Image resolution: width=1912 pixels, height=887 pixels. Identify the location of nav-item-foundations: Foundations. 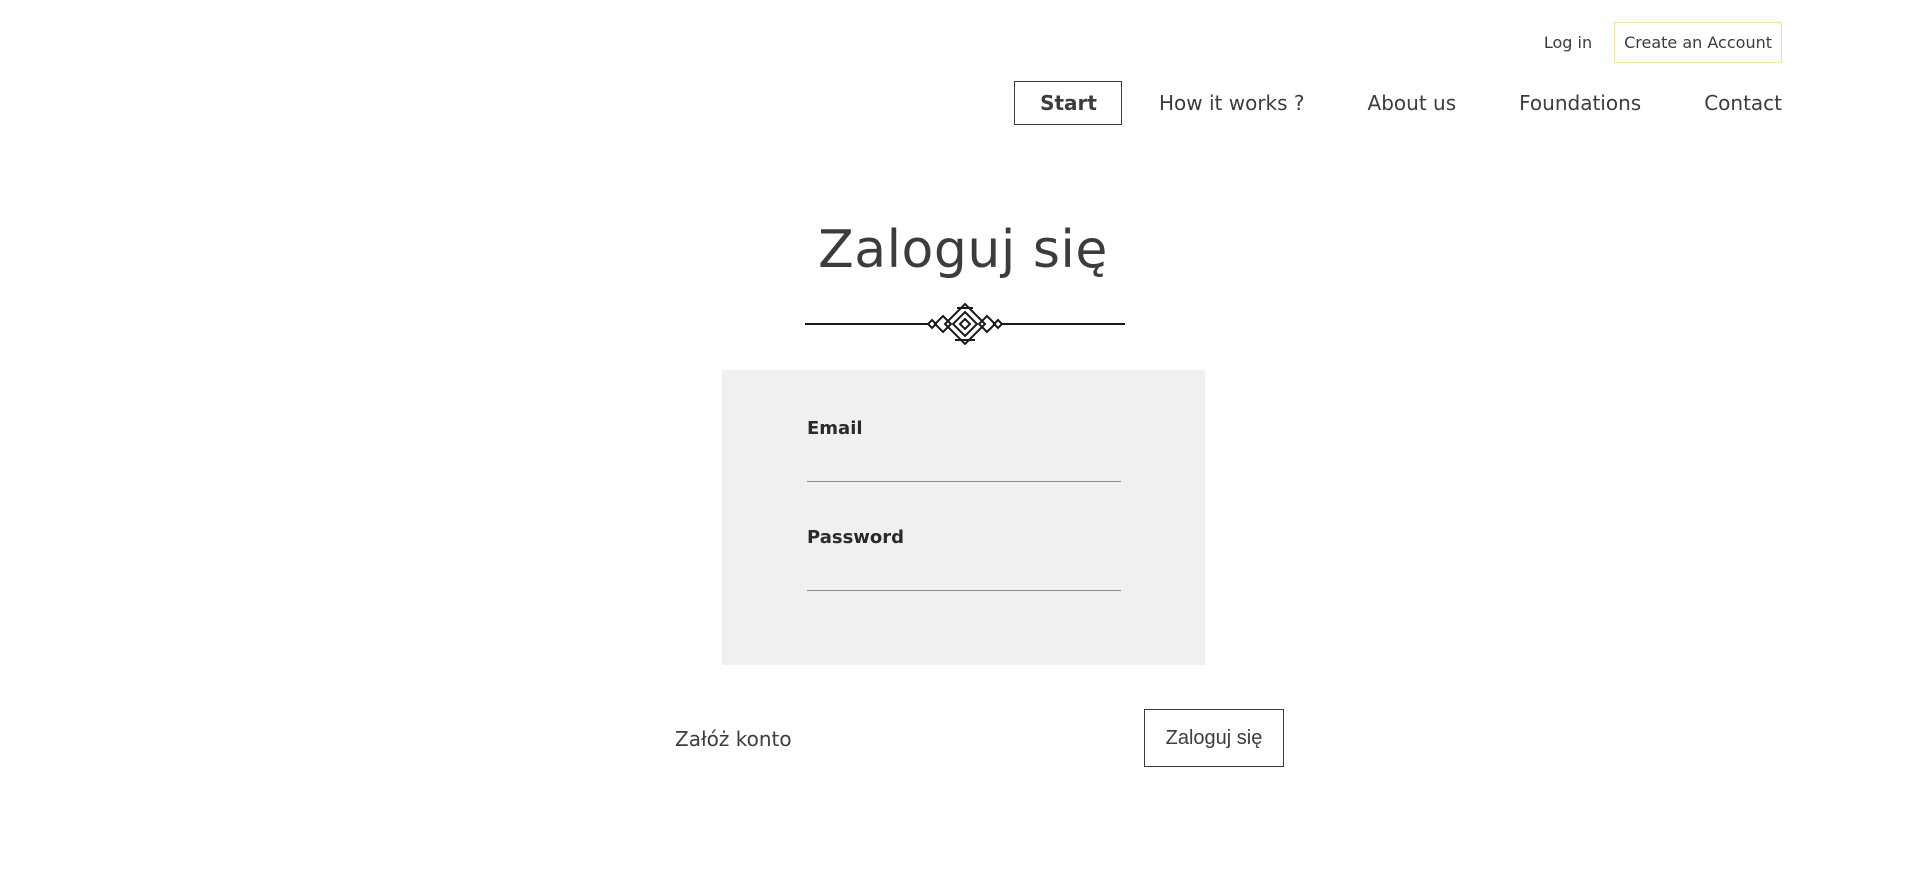
(1580, 103).